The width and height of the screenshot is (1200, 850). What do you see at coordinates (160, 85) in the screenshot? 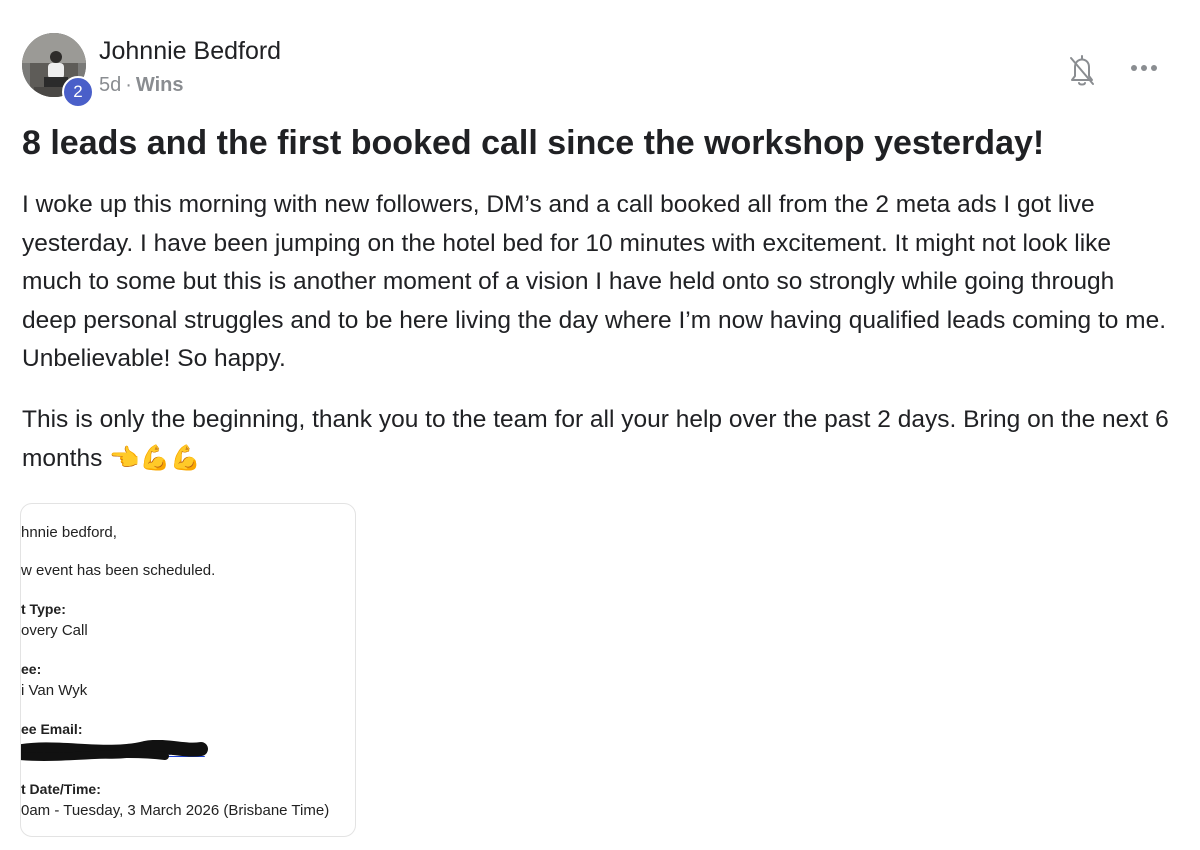
I see `post-category: Wins` at bounding box center [160, 85].